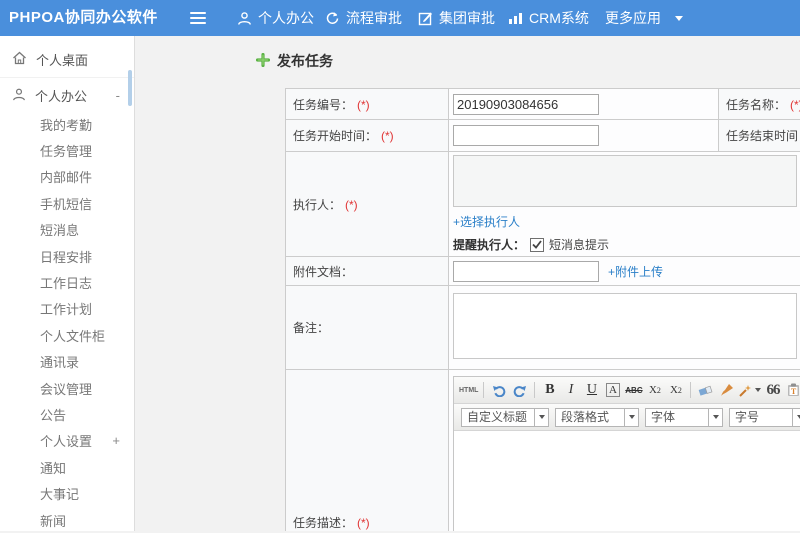 The height and width of the screenshot is (533, 800). What do you see at coordinates (263, 61) in the screenshot?
I see `plus-icon` at bounding box center [263, 61].